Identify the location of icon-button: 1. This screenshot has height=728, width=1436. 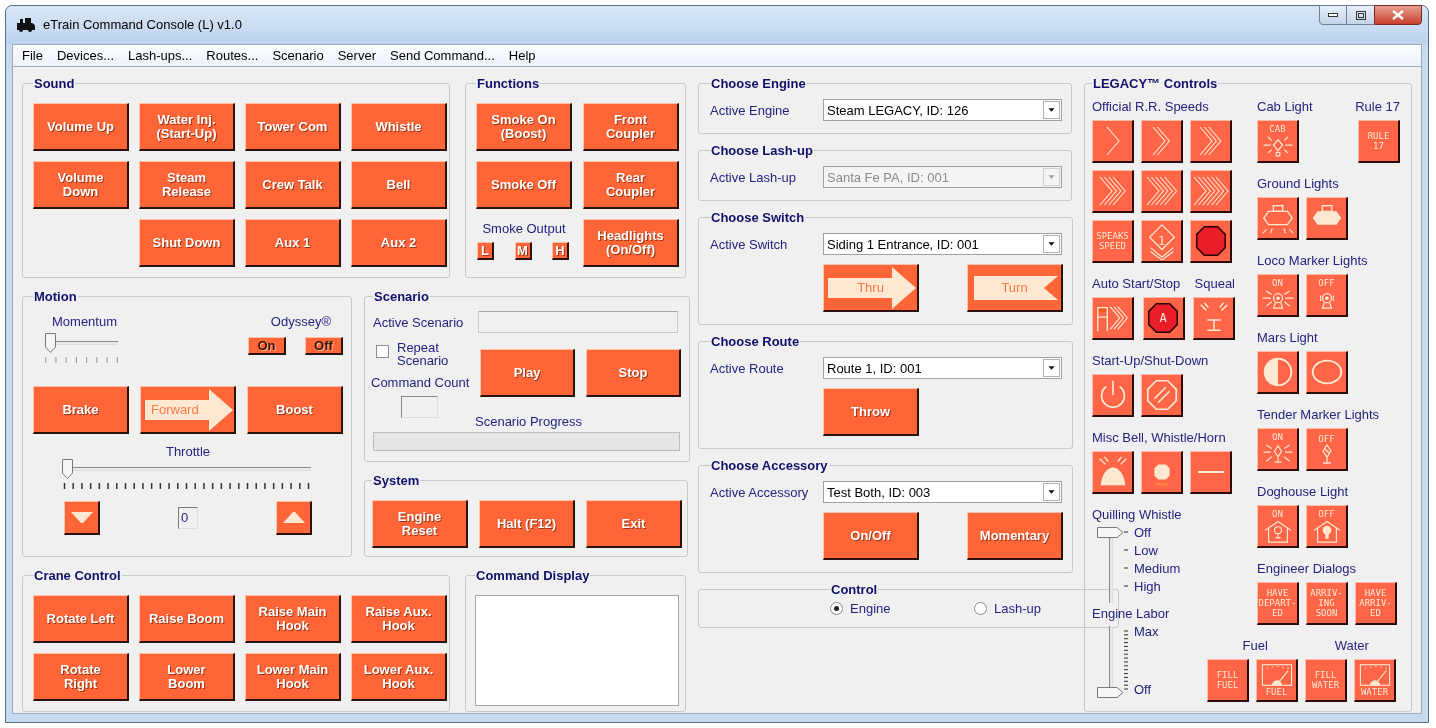
(1162, 241).